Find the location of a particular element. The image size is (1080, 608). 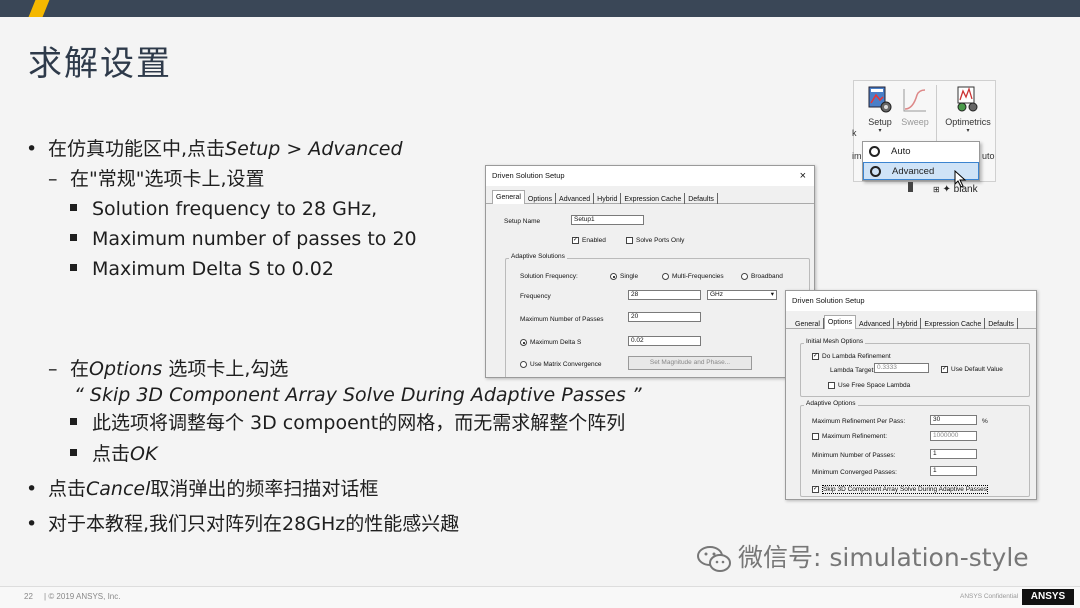

min-converged-passes-field: 1 is located at coordinates (953, 471).